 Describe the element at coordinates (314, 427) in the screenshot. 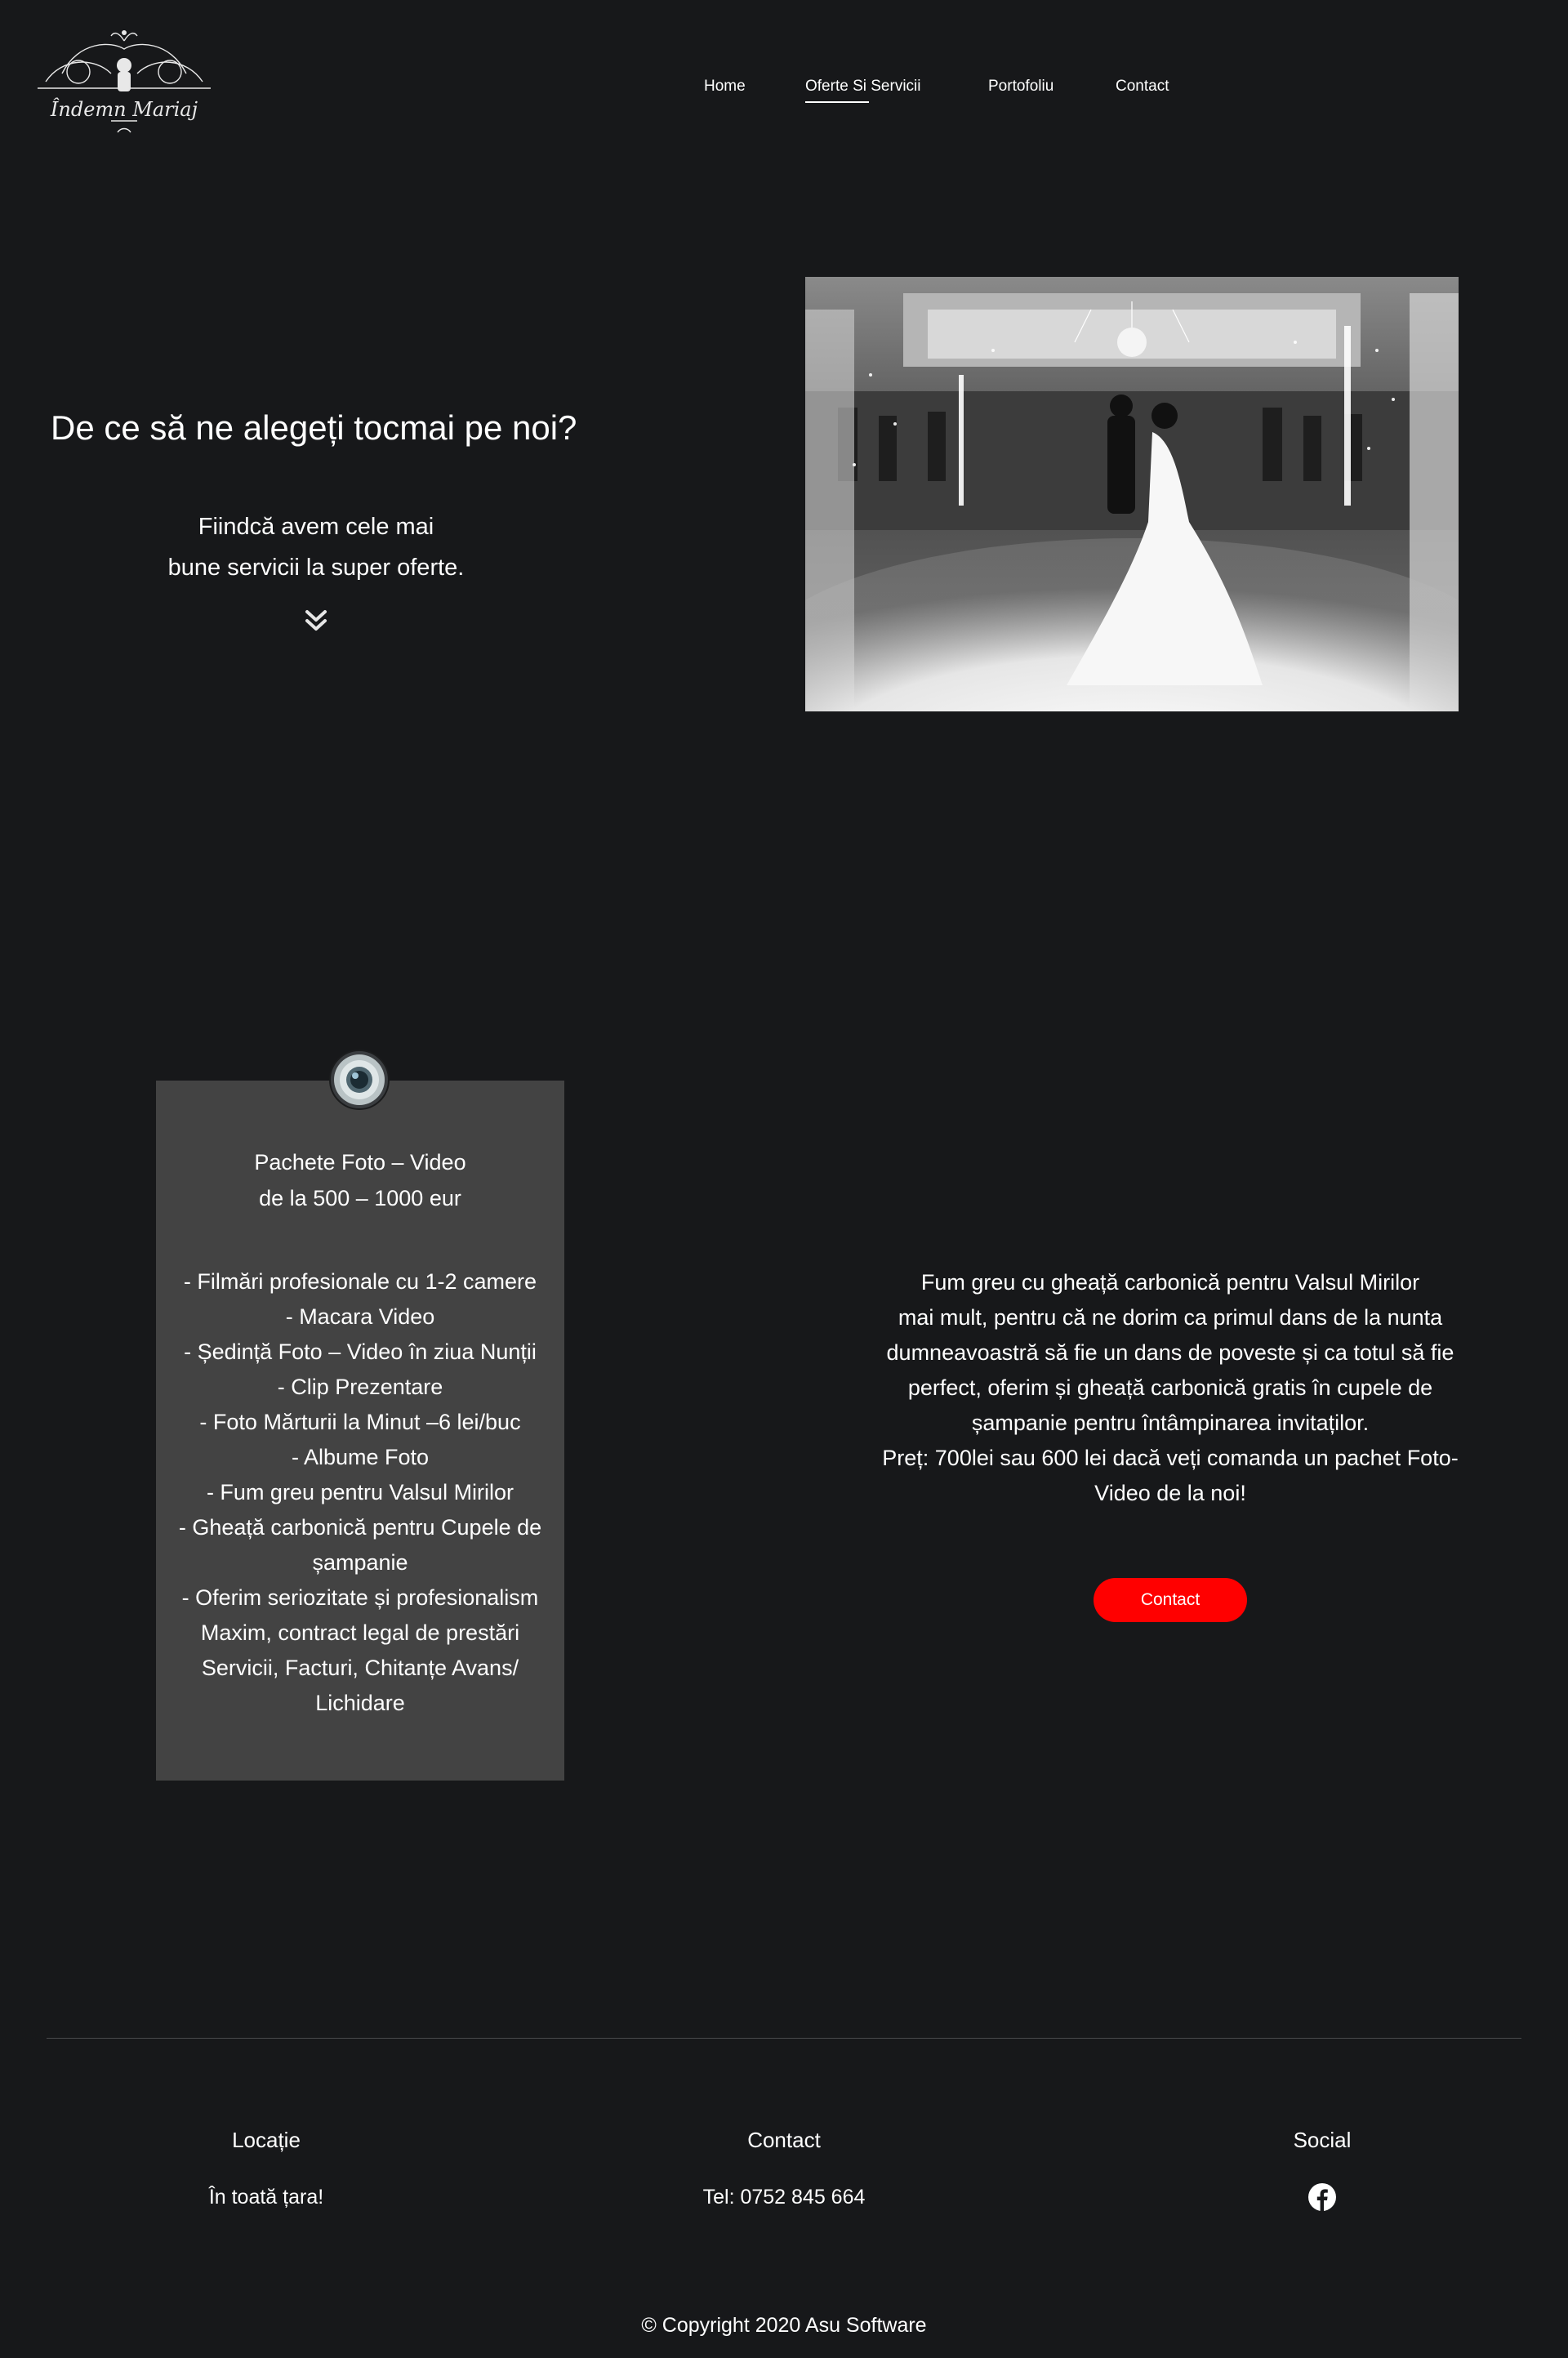

I see `hero-title: De ce să ne alegeți tocmai pe noi?` at that location.